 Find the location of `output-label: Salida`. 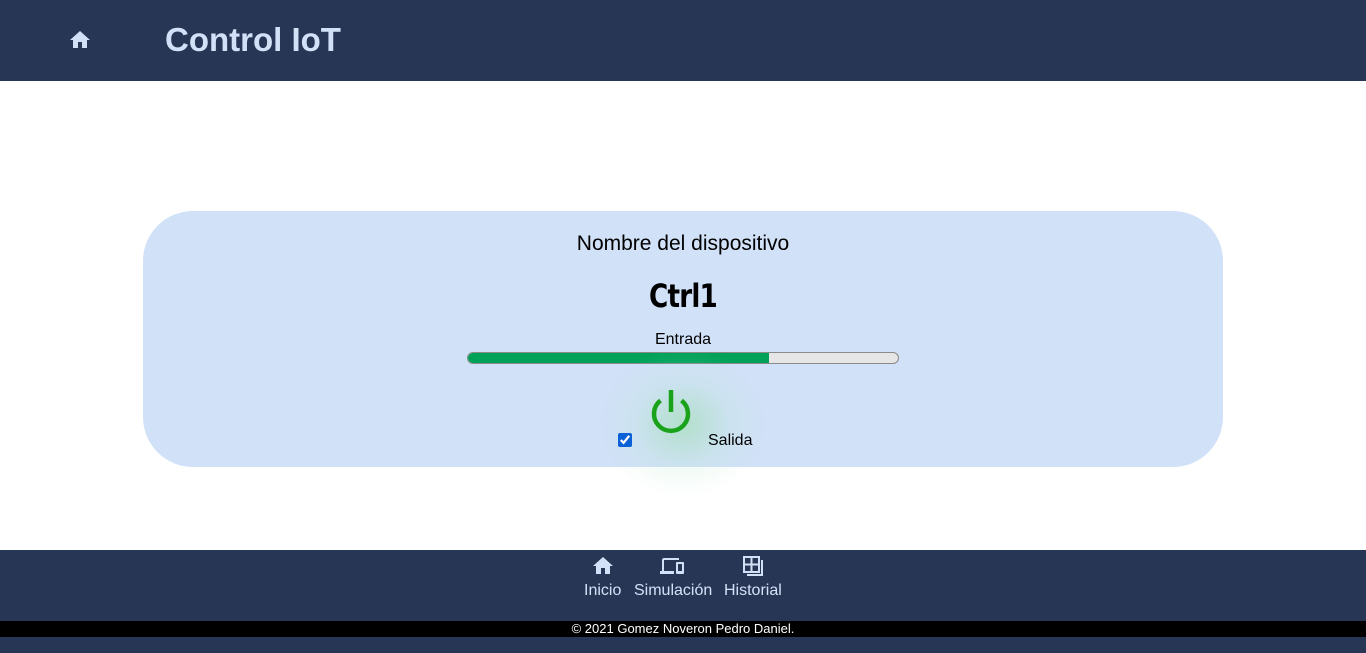

output-label: Salida is located at coordinates (730, 440).